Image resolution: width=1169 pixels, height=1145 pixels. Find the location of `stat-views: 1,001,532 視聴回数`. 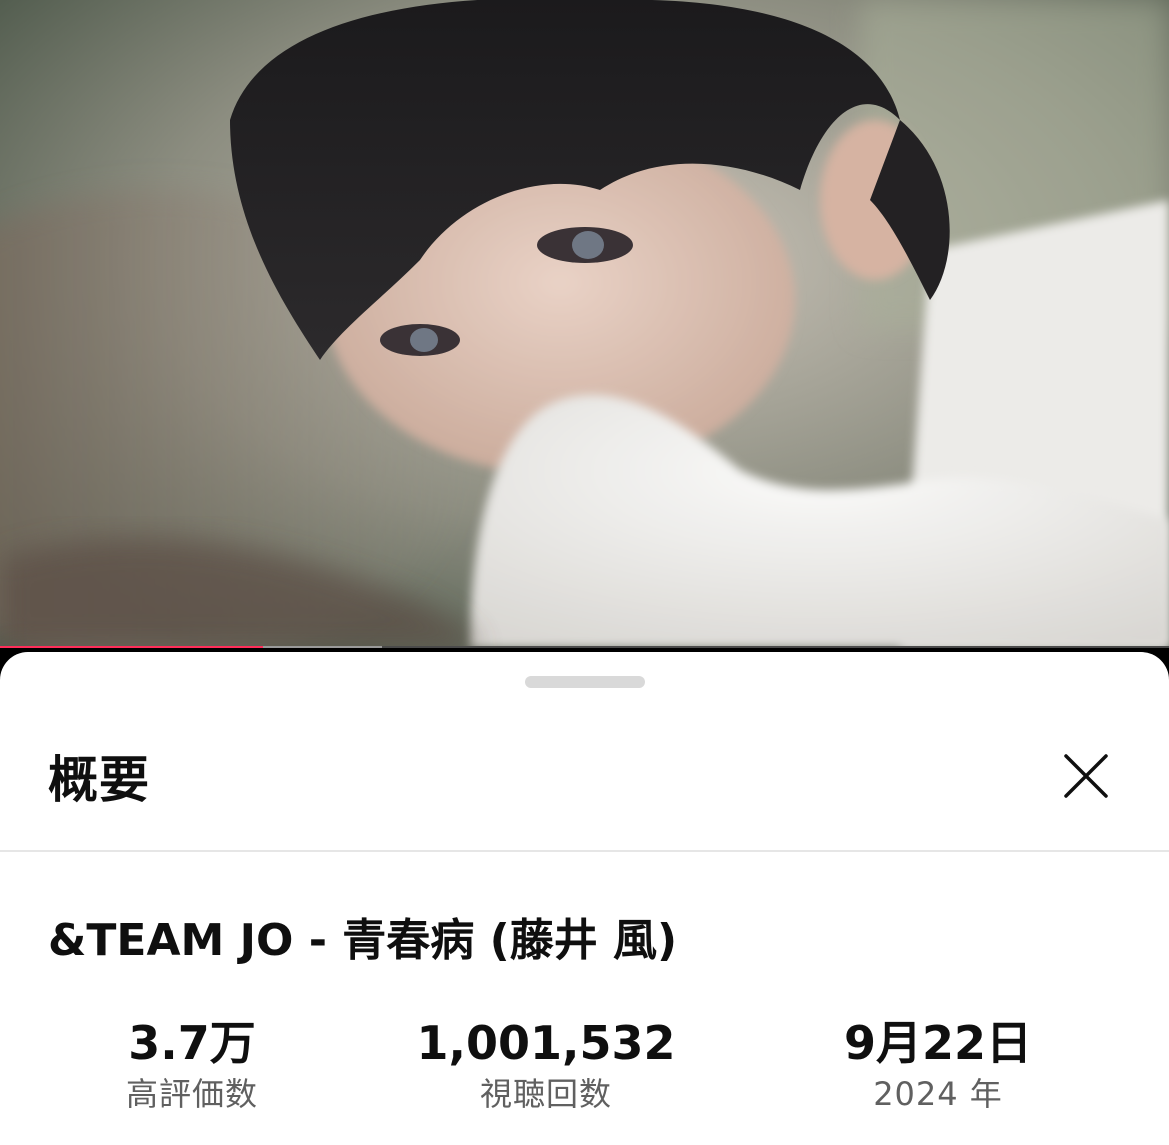

stat-views: 1,001,532 視聴回数 is located at coordinates (546, 1065).